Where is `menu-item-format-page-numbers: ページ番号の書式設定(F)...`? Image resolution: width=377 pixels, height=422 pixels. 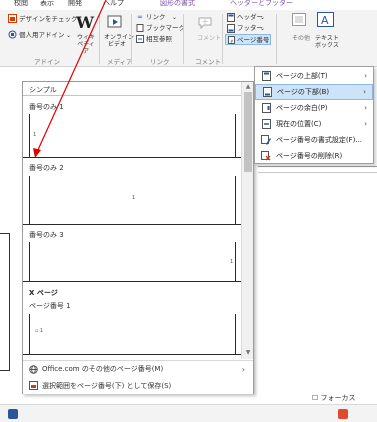 menu-item-format-page-numbers: ページ番号の書式設定(F)... is located at coordinates (314, 140).